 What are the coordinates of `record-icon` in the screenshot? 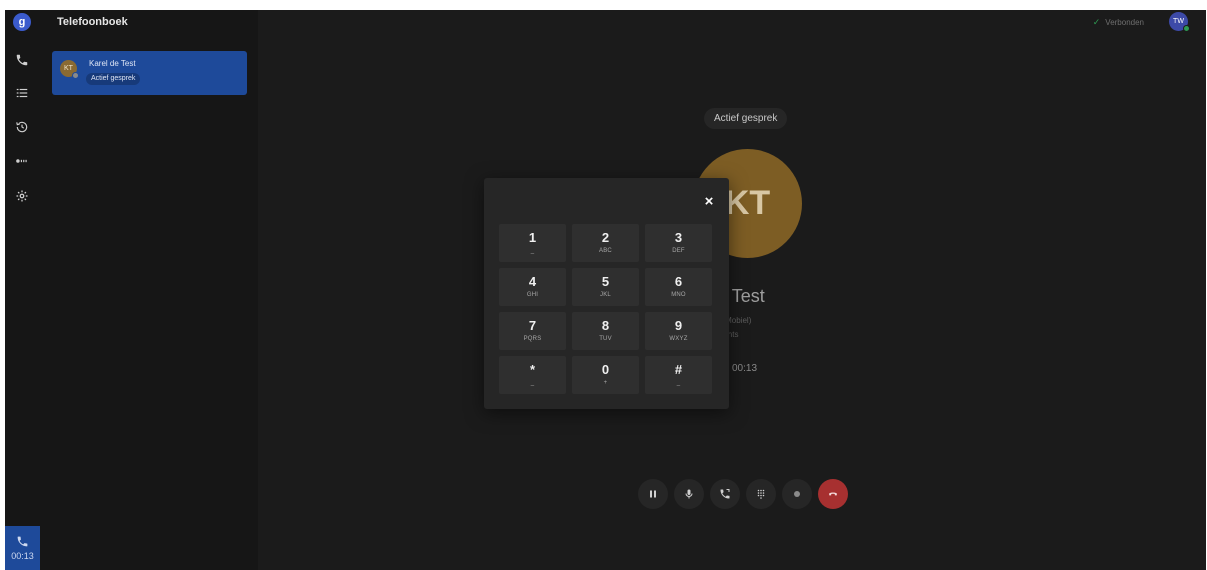 It's located at (797, 494).